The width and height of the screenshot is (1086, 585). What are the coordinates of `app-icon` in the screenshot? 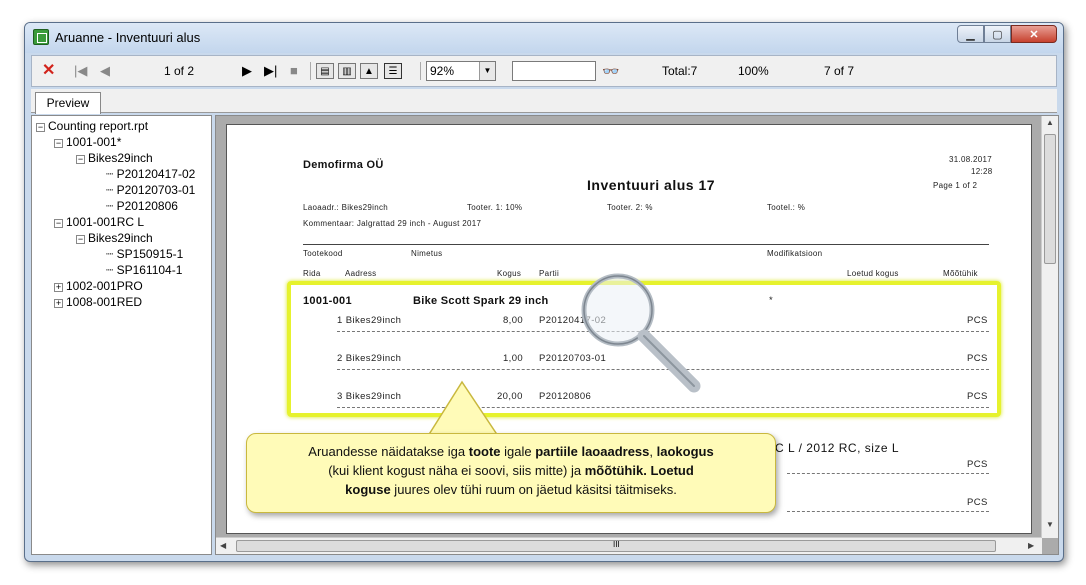 It's located at (41, 37).